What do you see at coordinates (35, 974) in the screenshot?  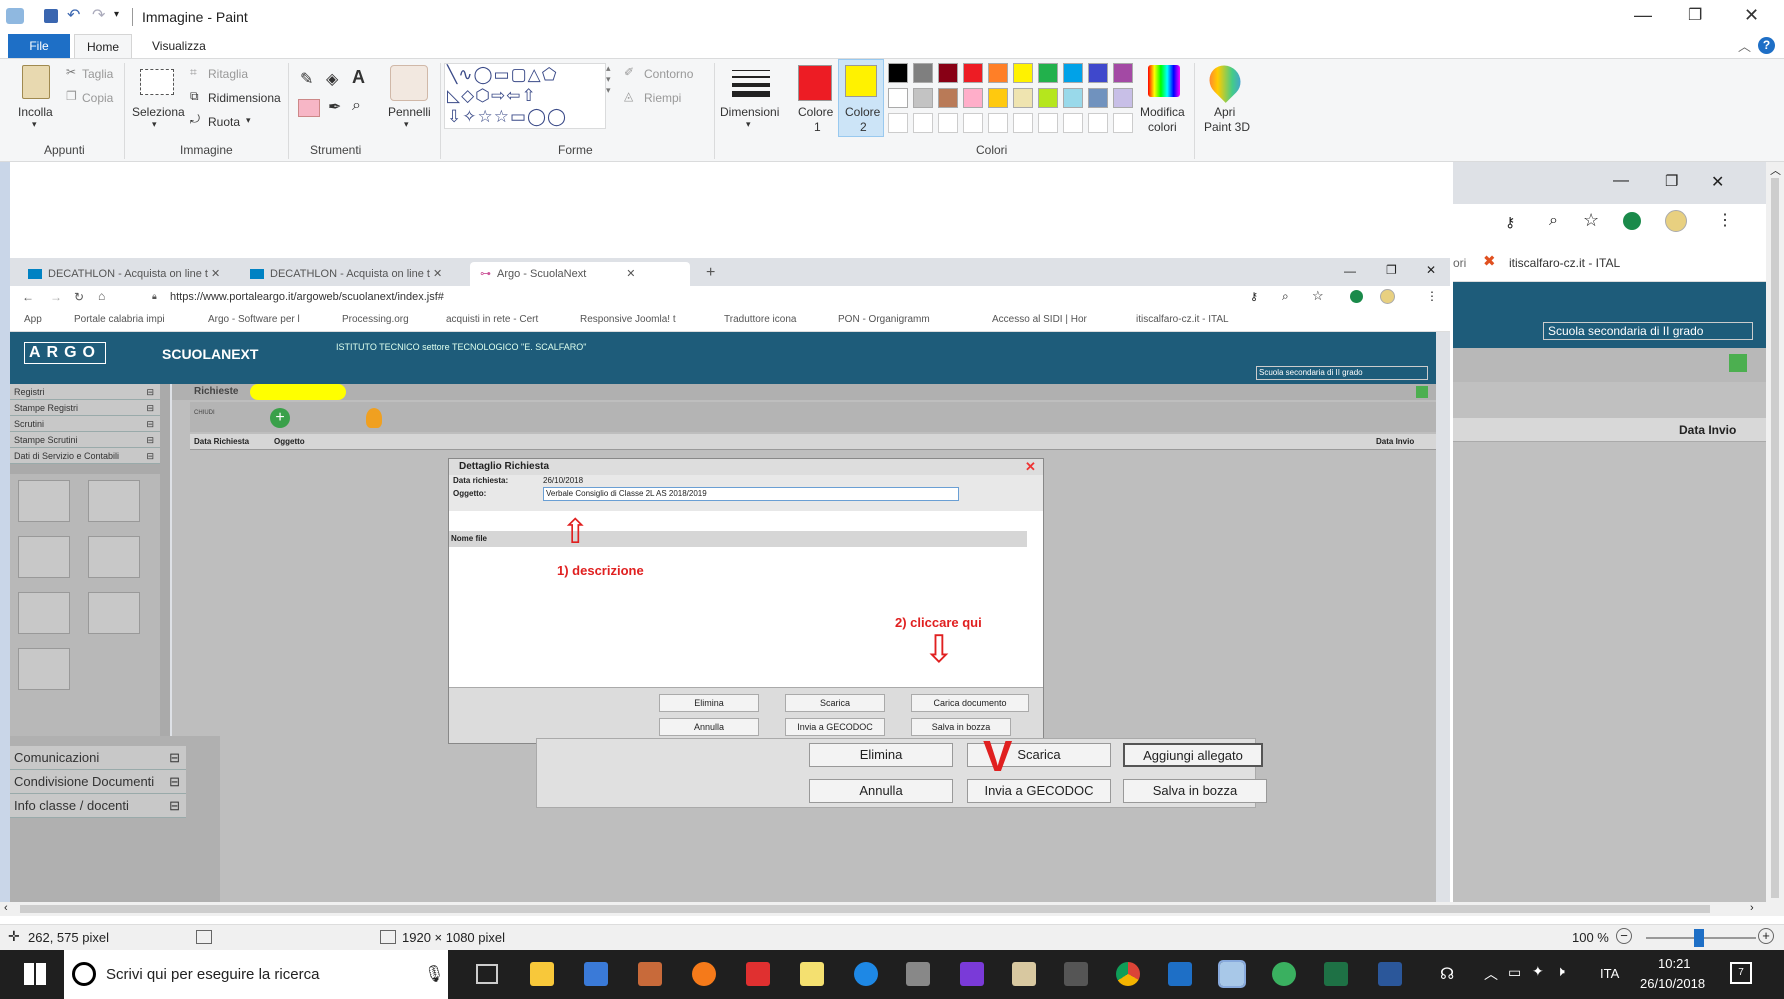 I see `start-icon` at bounding box center [35, 974].